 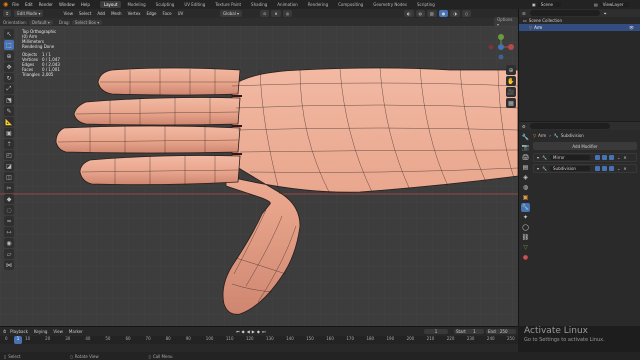 What do you see at coordinates (101, 13) in the screenshot?
I see `viewport-menu-add: Add` at bounding box center [101, 13].